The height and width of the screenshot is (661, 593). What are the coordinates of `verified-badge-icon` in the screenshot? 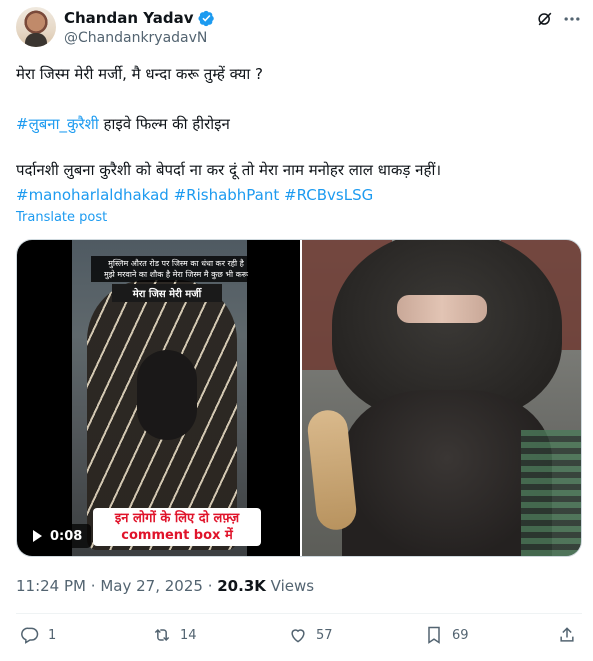 It's located at (205, 18).